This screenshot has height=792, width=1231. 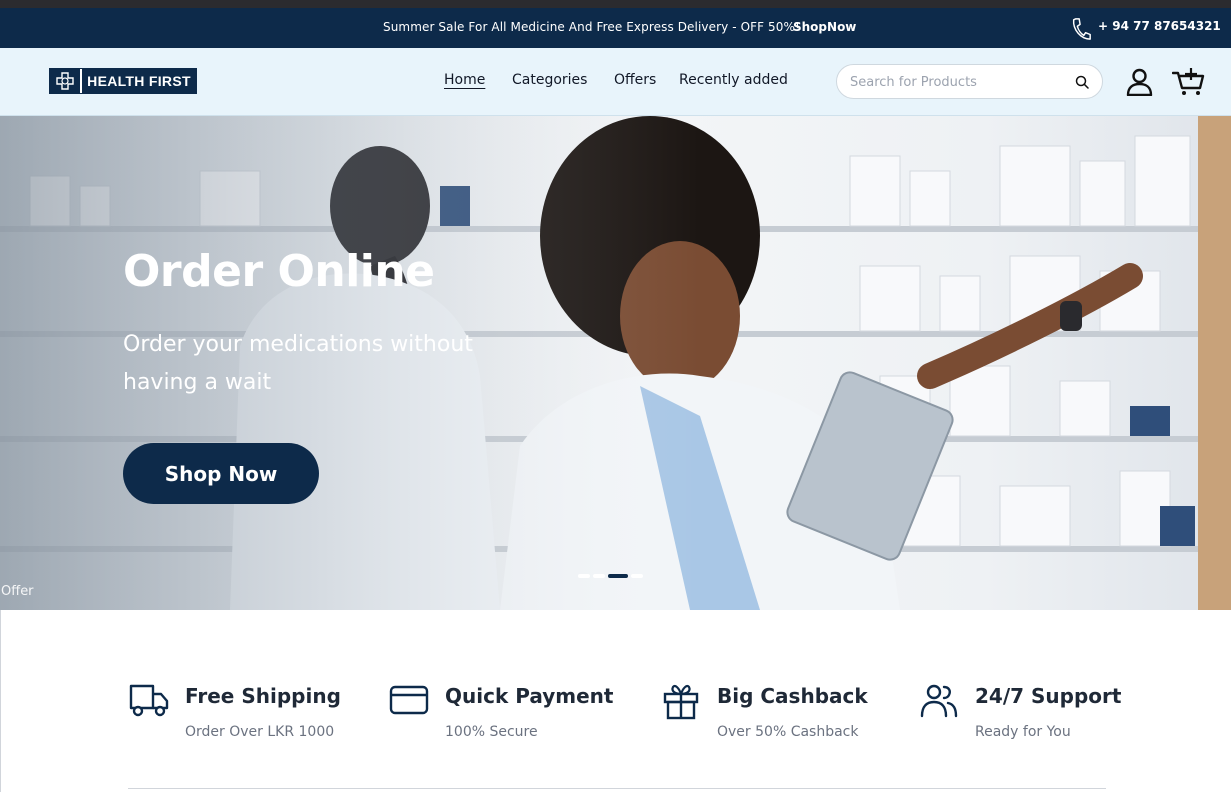 What do you see at coordinates (1188, 81) in the screenshot?
I see `cart-icon` at bounding box center [1188, 81].